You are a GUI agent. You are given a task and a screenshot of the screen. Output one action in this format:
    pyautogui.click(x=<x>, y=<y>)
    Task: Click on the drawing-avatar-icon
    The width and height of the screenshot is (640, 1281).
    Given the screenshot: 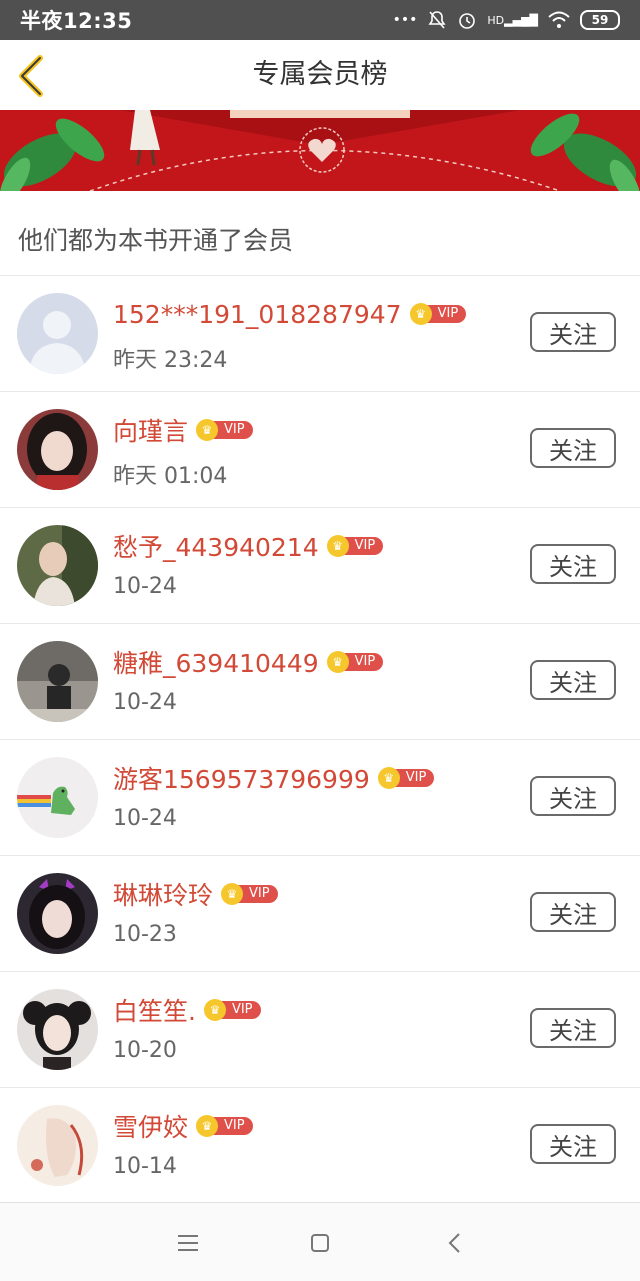 What is the action you would take?
    pyautogui.click(x=57, y=1145)
    